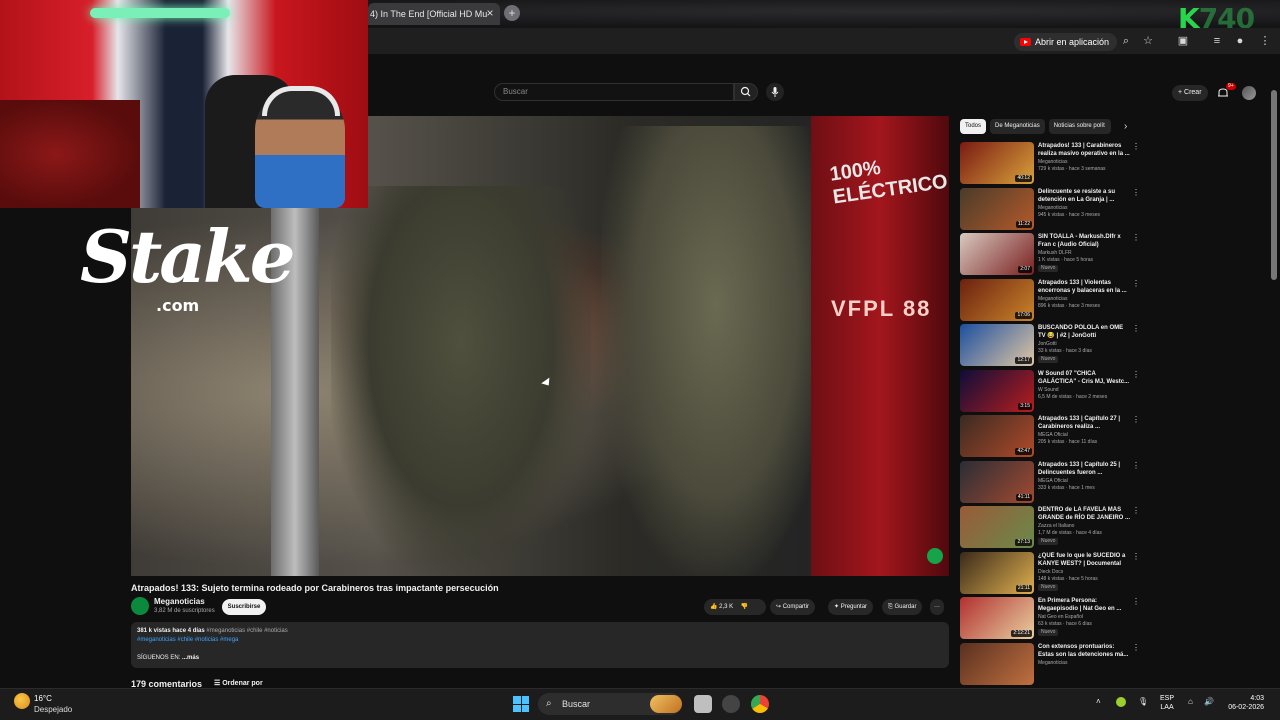 The image size is (1280, 720). I want to click on taskbar-clock: 4:03 06-02-2026, so click(1244, 703).